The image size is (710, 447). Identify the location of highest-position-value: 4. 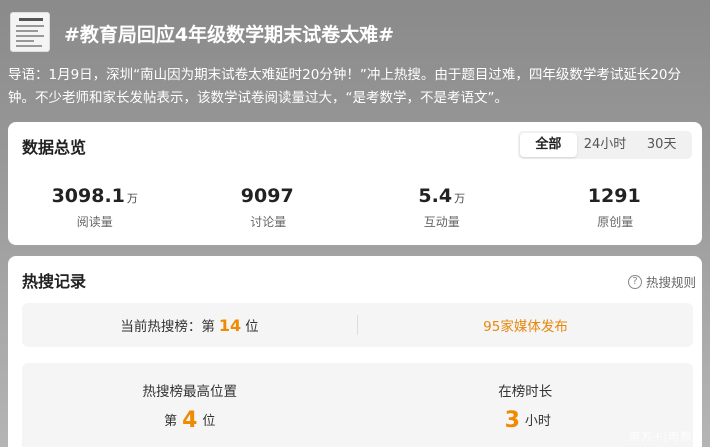
(190, 420).